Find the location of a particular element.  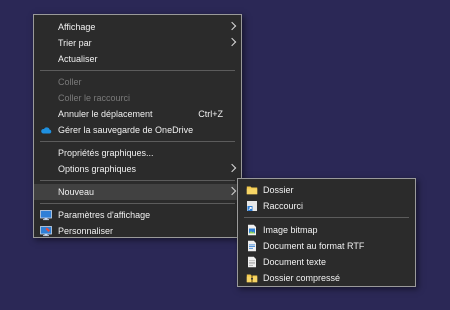

menu-item-personnaliser: Personnaliser is located at coordinates (137, 231).